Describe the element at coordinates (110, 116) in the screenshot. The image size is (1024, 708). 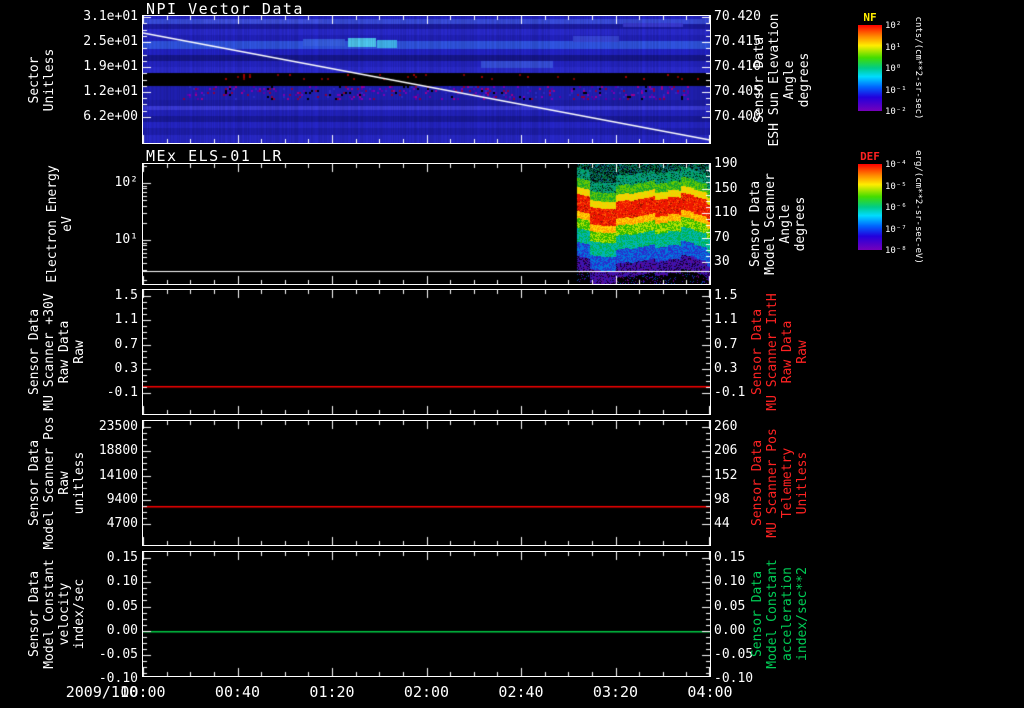
I see `y-left-tick-label: 6.2e+00` at that location.